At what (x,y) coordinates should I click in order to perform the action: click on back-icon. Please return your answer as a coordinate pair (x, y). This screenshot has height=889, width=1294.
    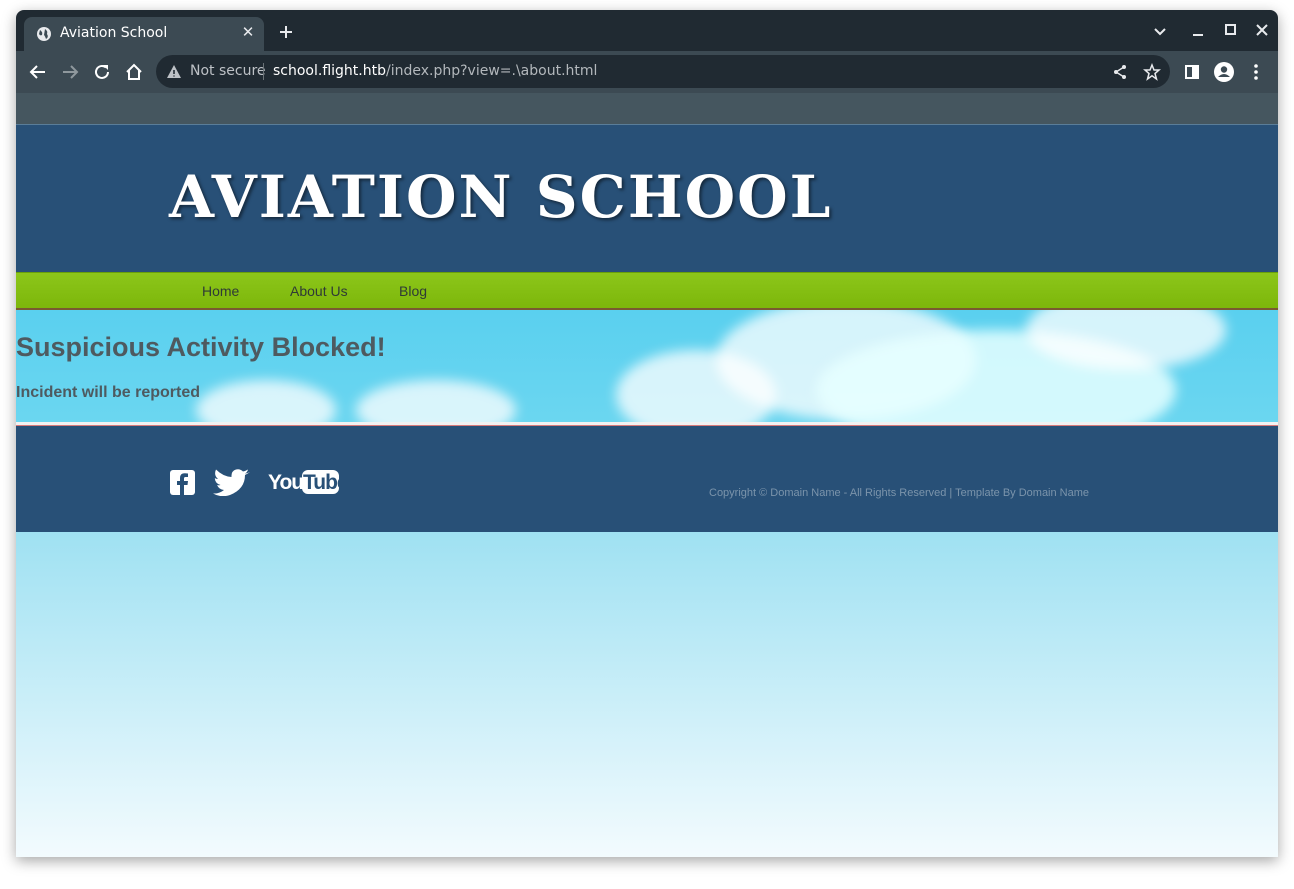
    Looking at the image, I should click on (38, 72).